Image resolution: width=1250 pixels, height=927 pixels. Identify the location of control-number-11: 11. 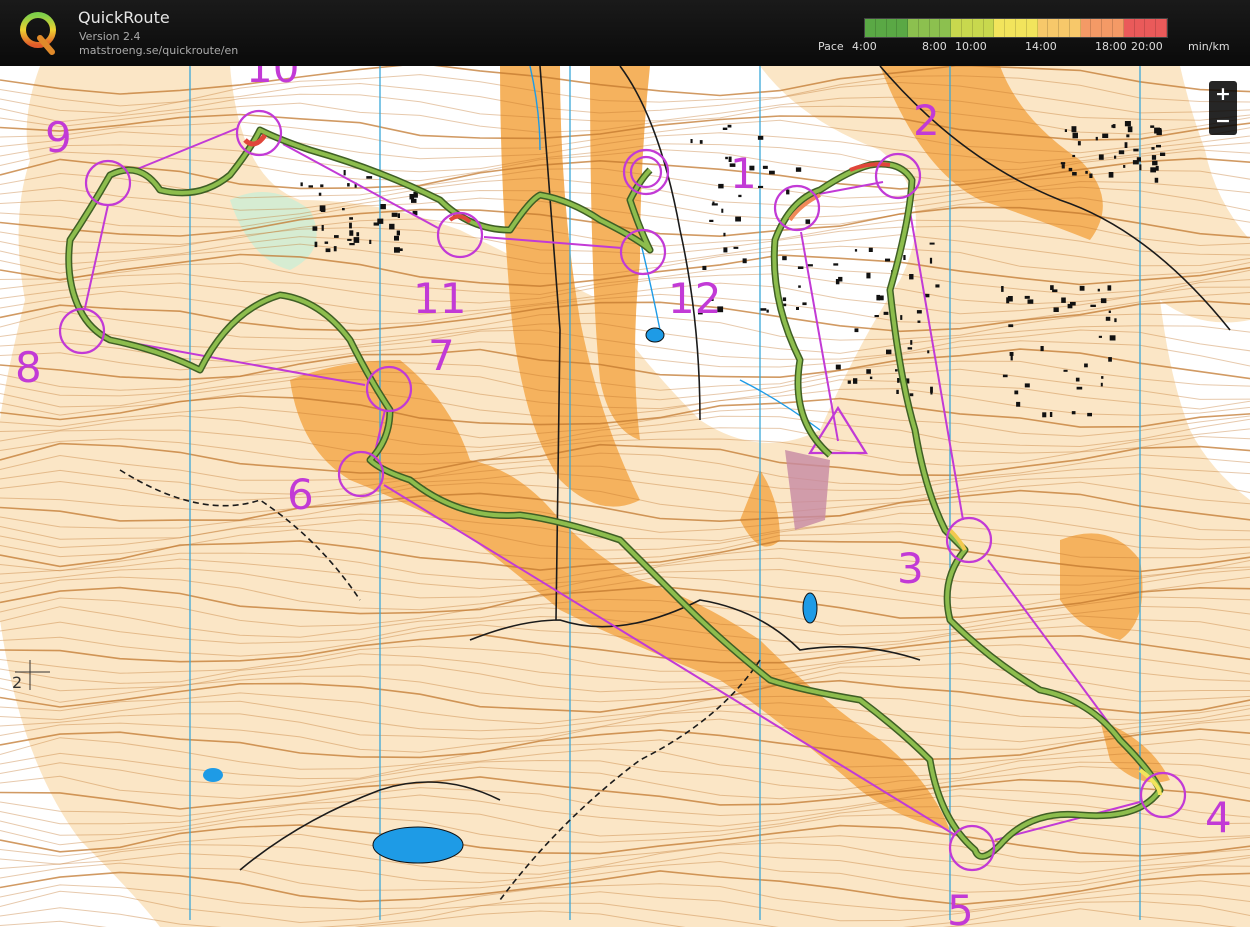
(439, 298).